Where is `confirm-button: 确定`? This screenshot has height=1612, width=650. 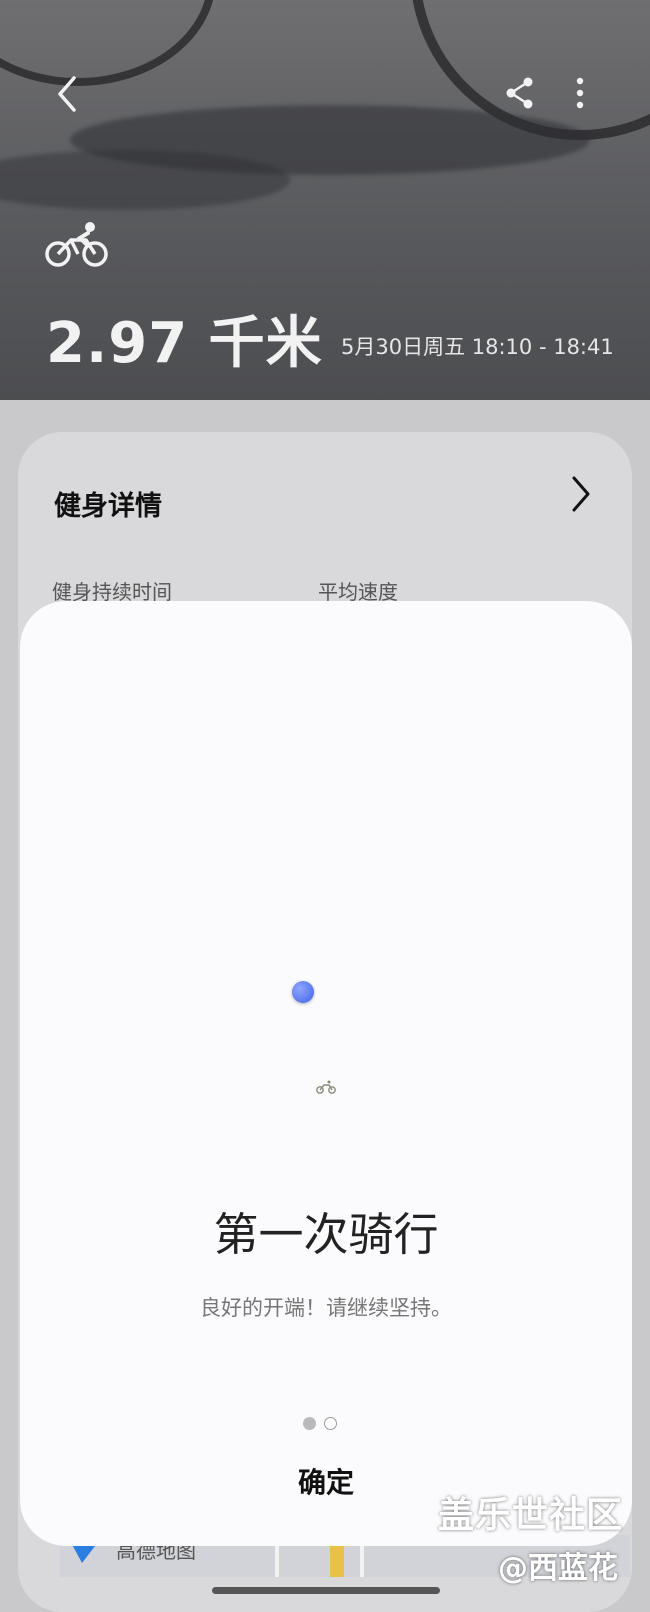 confirm-button: 确定 is located at coordinates (326, 1481).